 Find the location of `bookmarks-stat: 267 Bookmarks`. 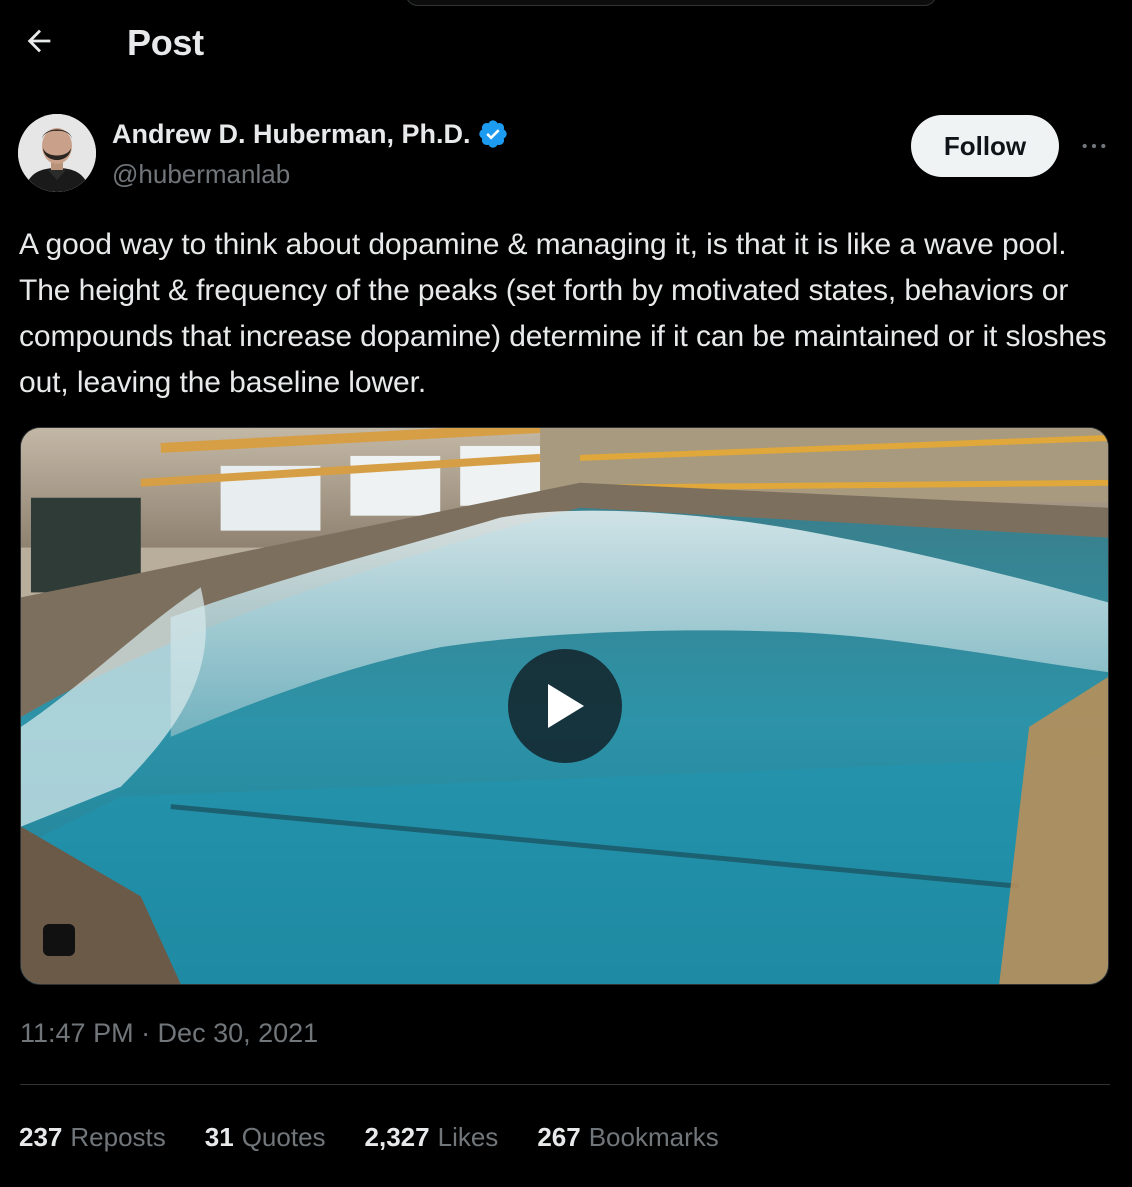

bookmarks-stat: 267 Bookmarks is located at coordinates (627, 1137).